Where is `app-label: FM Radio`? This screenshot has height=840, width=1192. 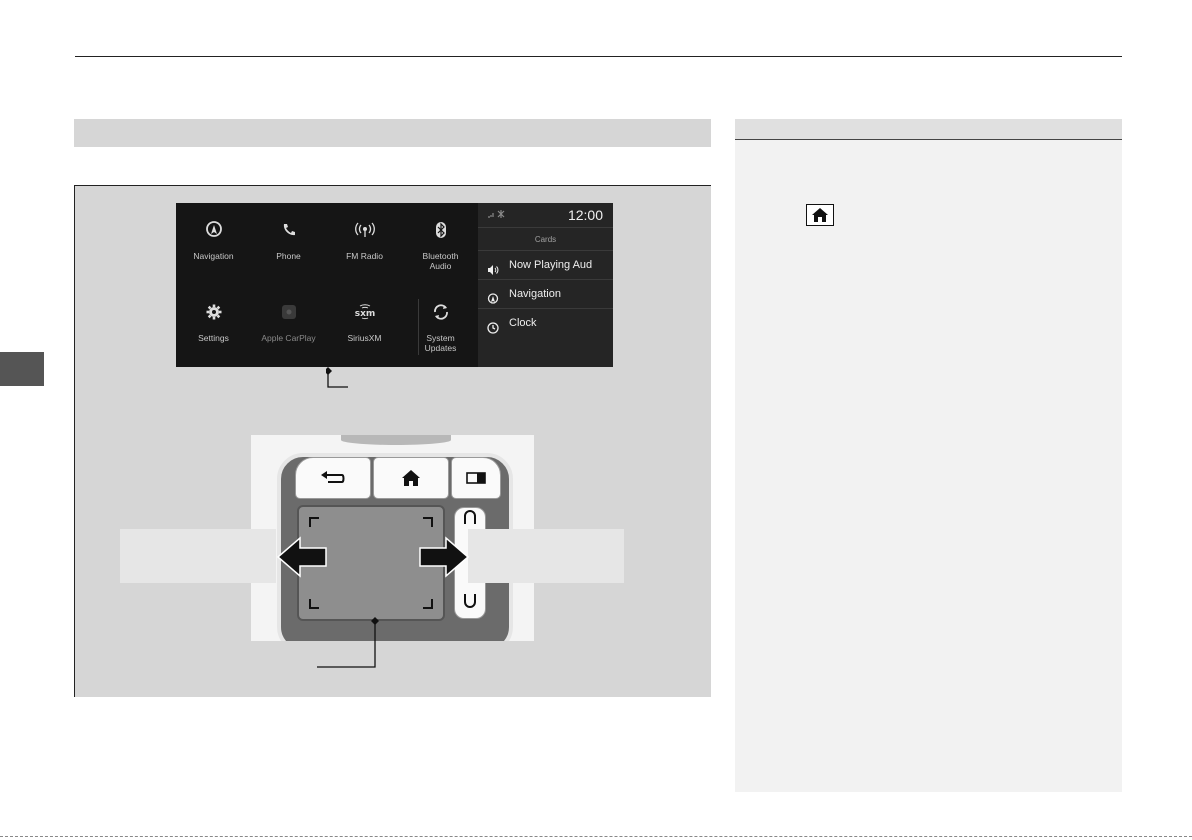 app-label: FM Radio is located at coordinates (364, 256).